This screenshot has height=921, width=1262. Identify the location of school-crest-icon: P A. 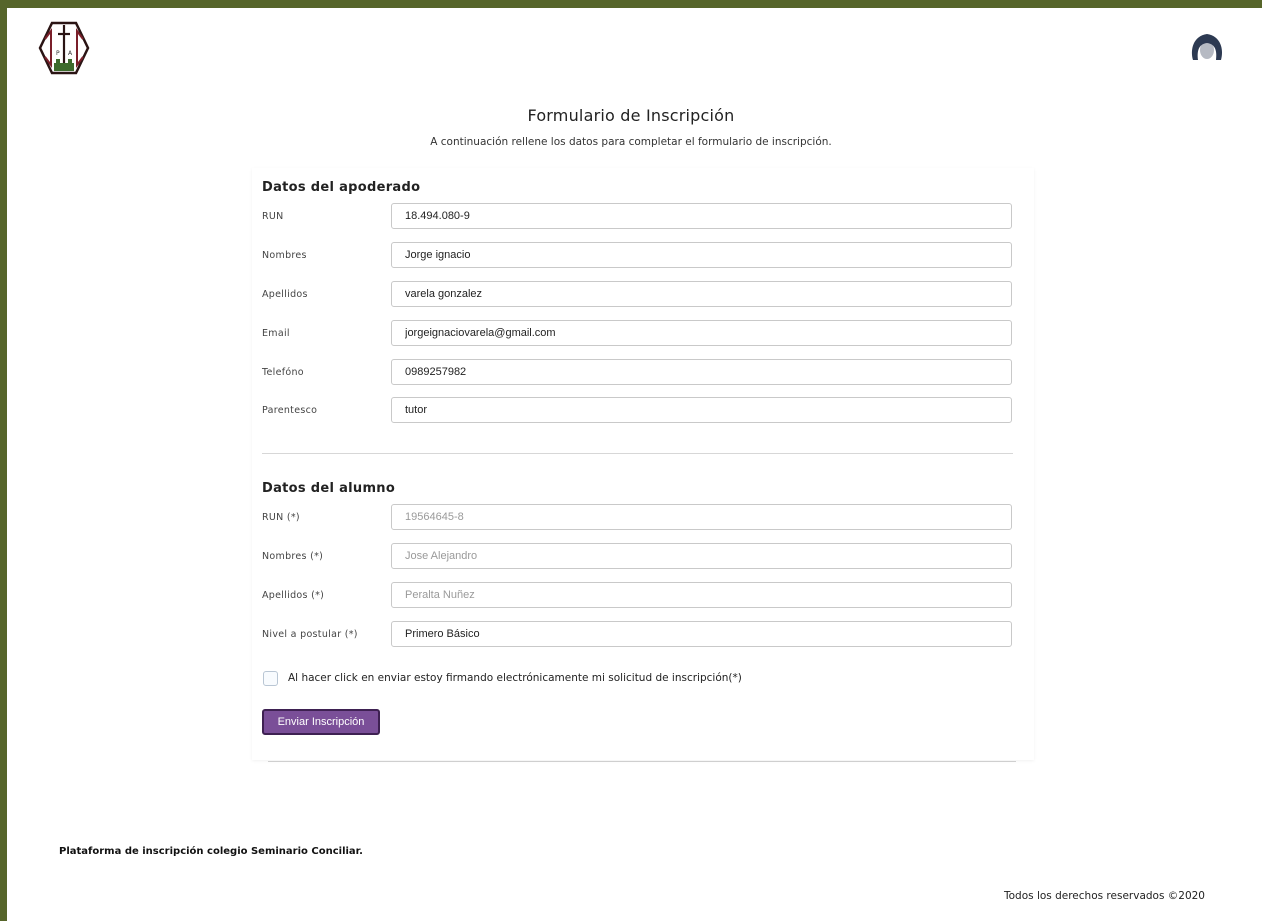
(64, 48).